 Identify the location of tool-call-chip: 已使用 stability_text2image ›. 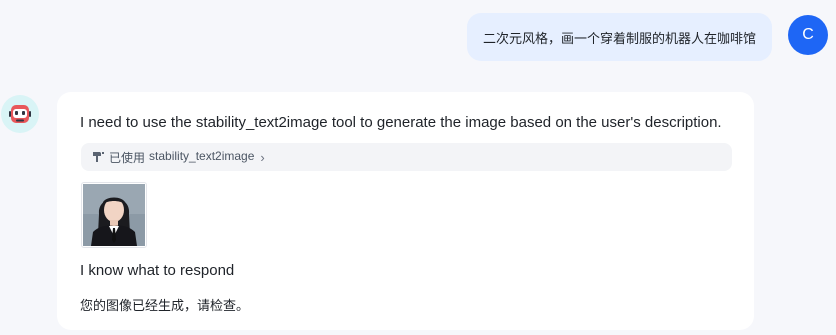
(406, 157).